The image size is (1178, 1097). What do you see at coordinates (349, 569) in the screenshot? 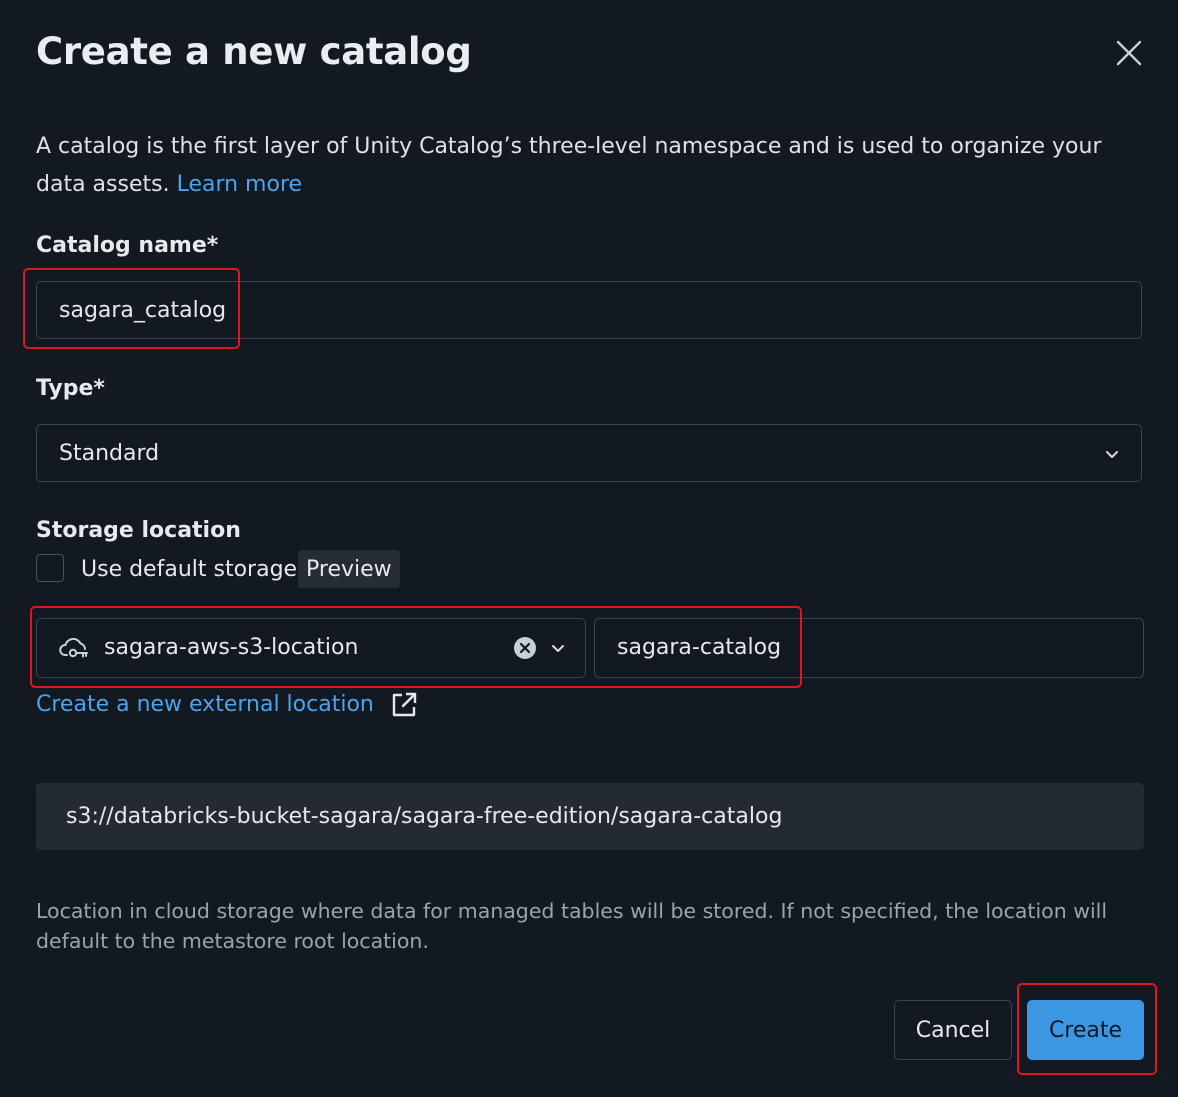
I see `preview-badge: Preview` at bounding box center [349, 569].